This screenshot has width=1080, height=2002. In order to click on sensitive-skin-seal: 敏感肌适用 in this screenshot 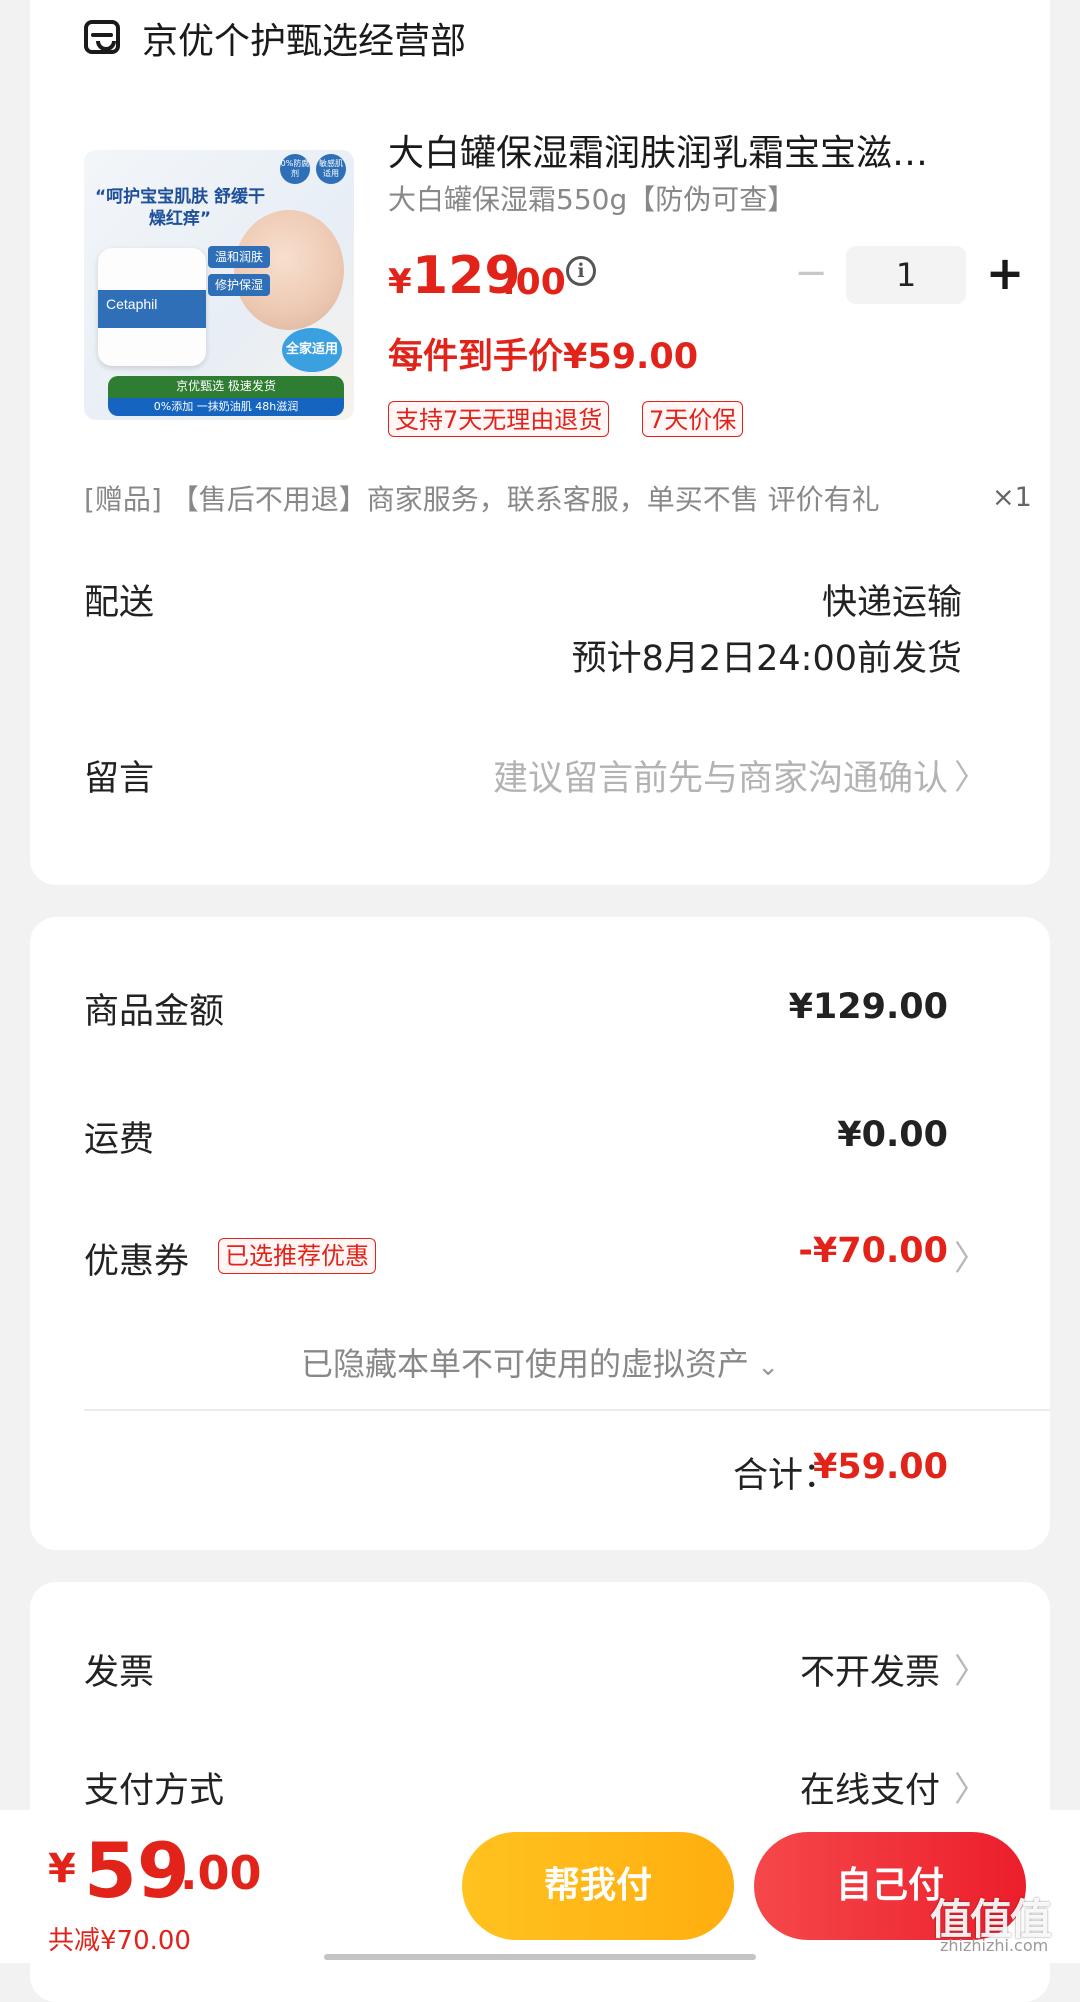, I will do `click(331, 169)`.